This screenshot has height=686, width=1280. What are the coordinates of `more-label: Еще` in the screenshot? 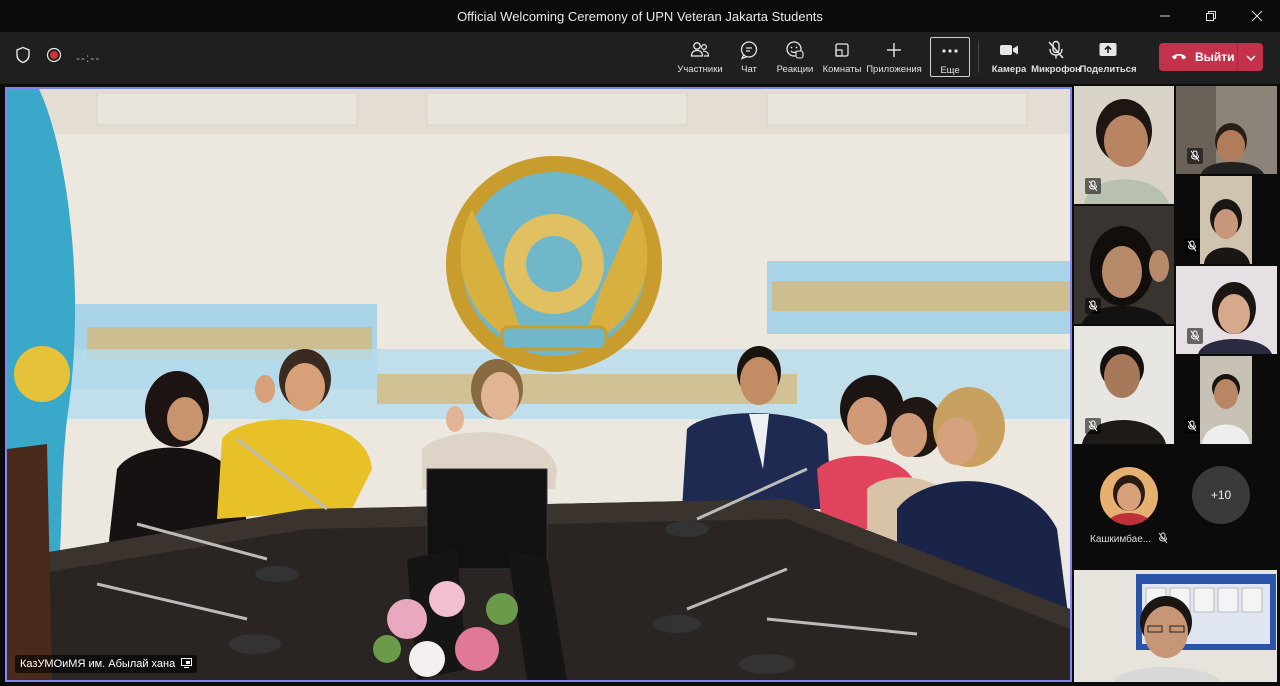 It's located at (950, 70).